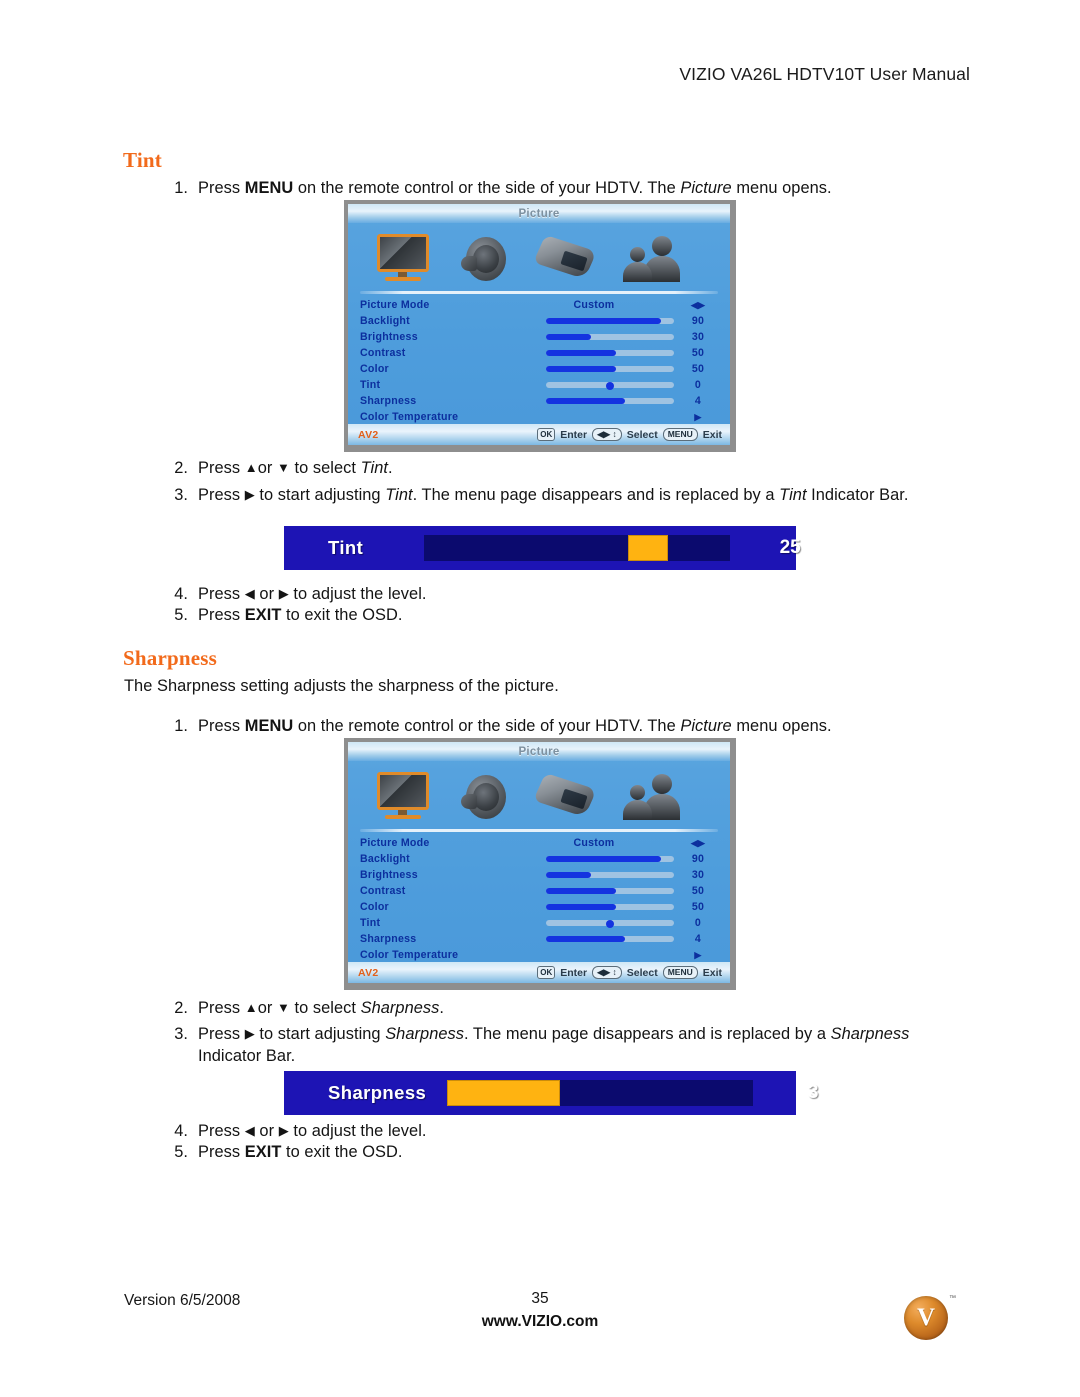  I want to click on osd-row-label: Color, so click(374, 369).